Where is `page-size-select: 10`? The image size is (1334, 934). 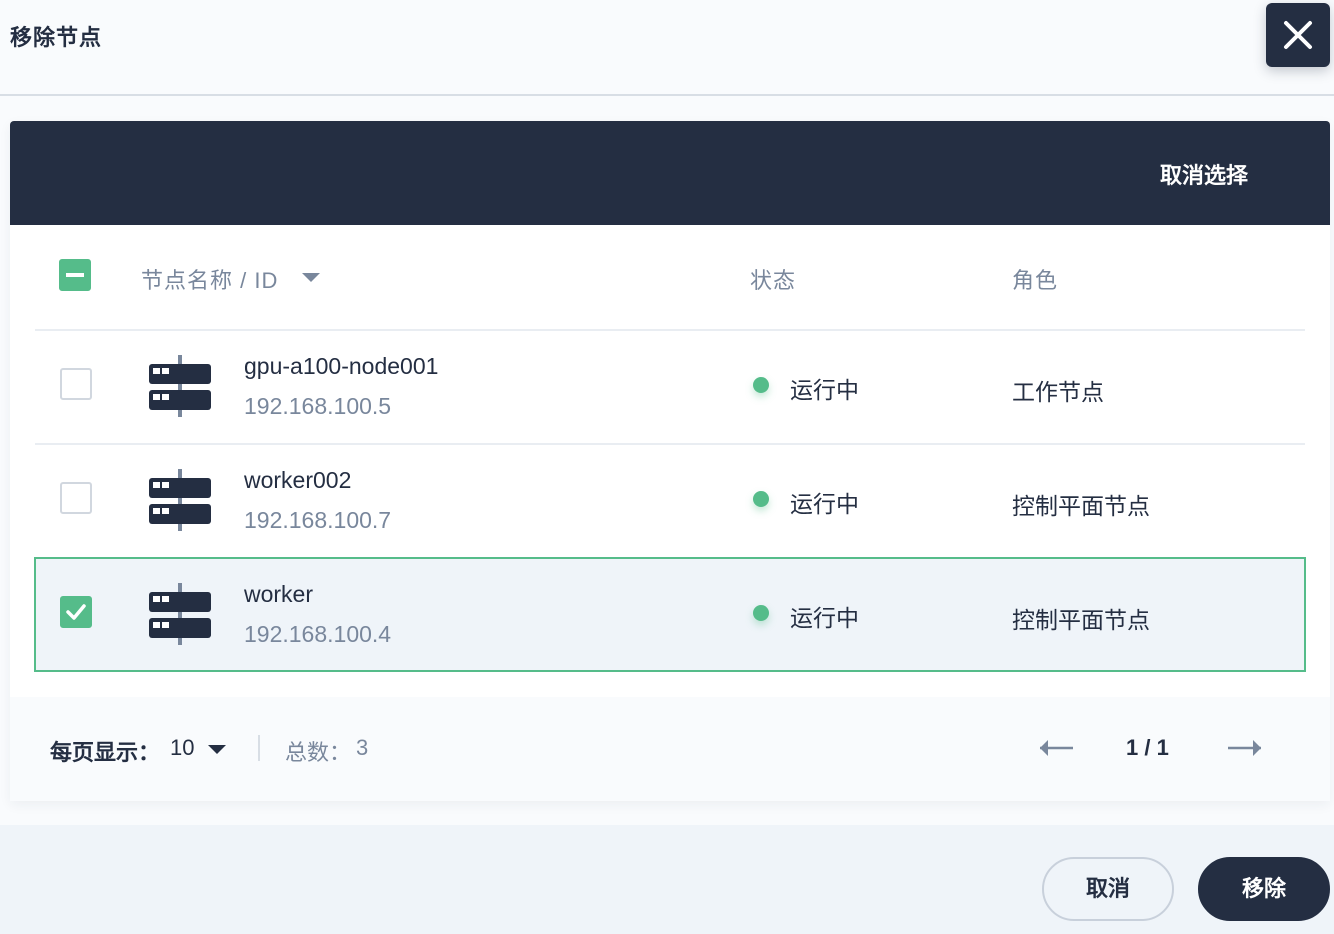 page-size-select: 10 is located at coordinates (182, 748).